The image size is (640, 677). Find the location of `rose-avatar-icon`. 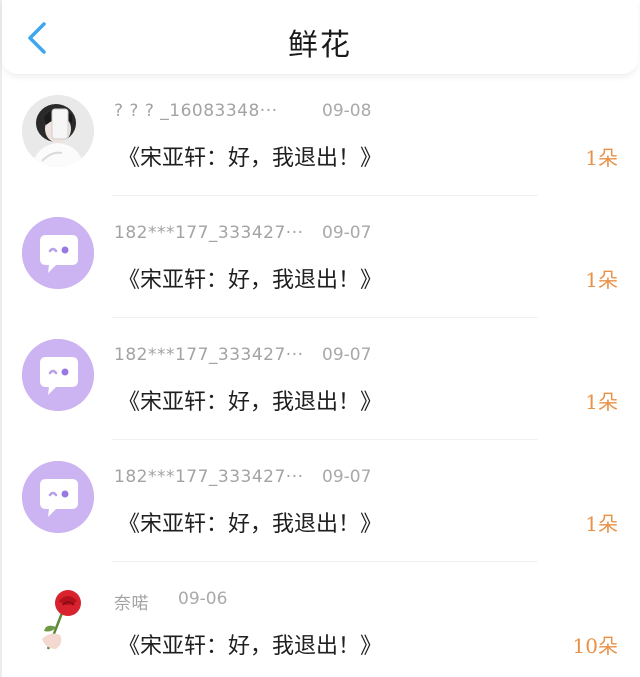

rose-avatar-icon is located at coordinates (58, 619).